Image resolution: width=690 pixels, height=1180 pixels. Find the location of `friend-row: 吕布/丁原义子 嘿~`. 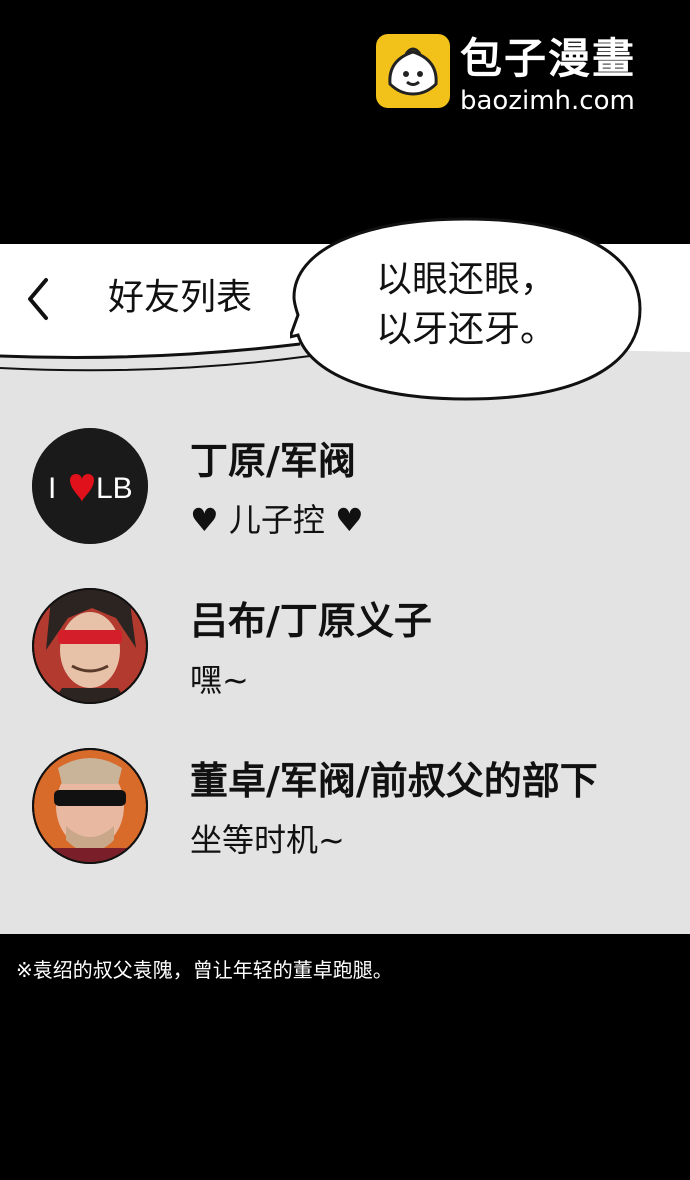

friend-row: 吕布/丁原义子 嘿~ is located at coordinates (345, 645).